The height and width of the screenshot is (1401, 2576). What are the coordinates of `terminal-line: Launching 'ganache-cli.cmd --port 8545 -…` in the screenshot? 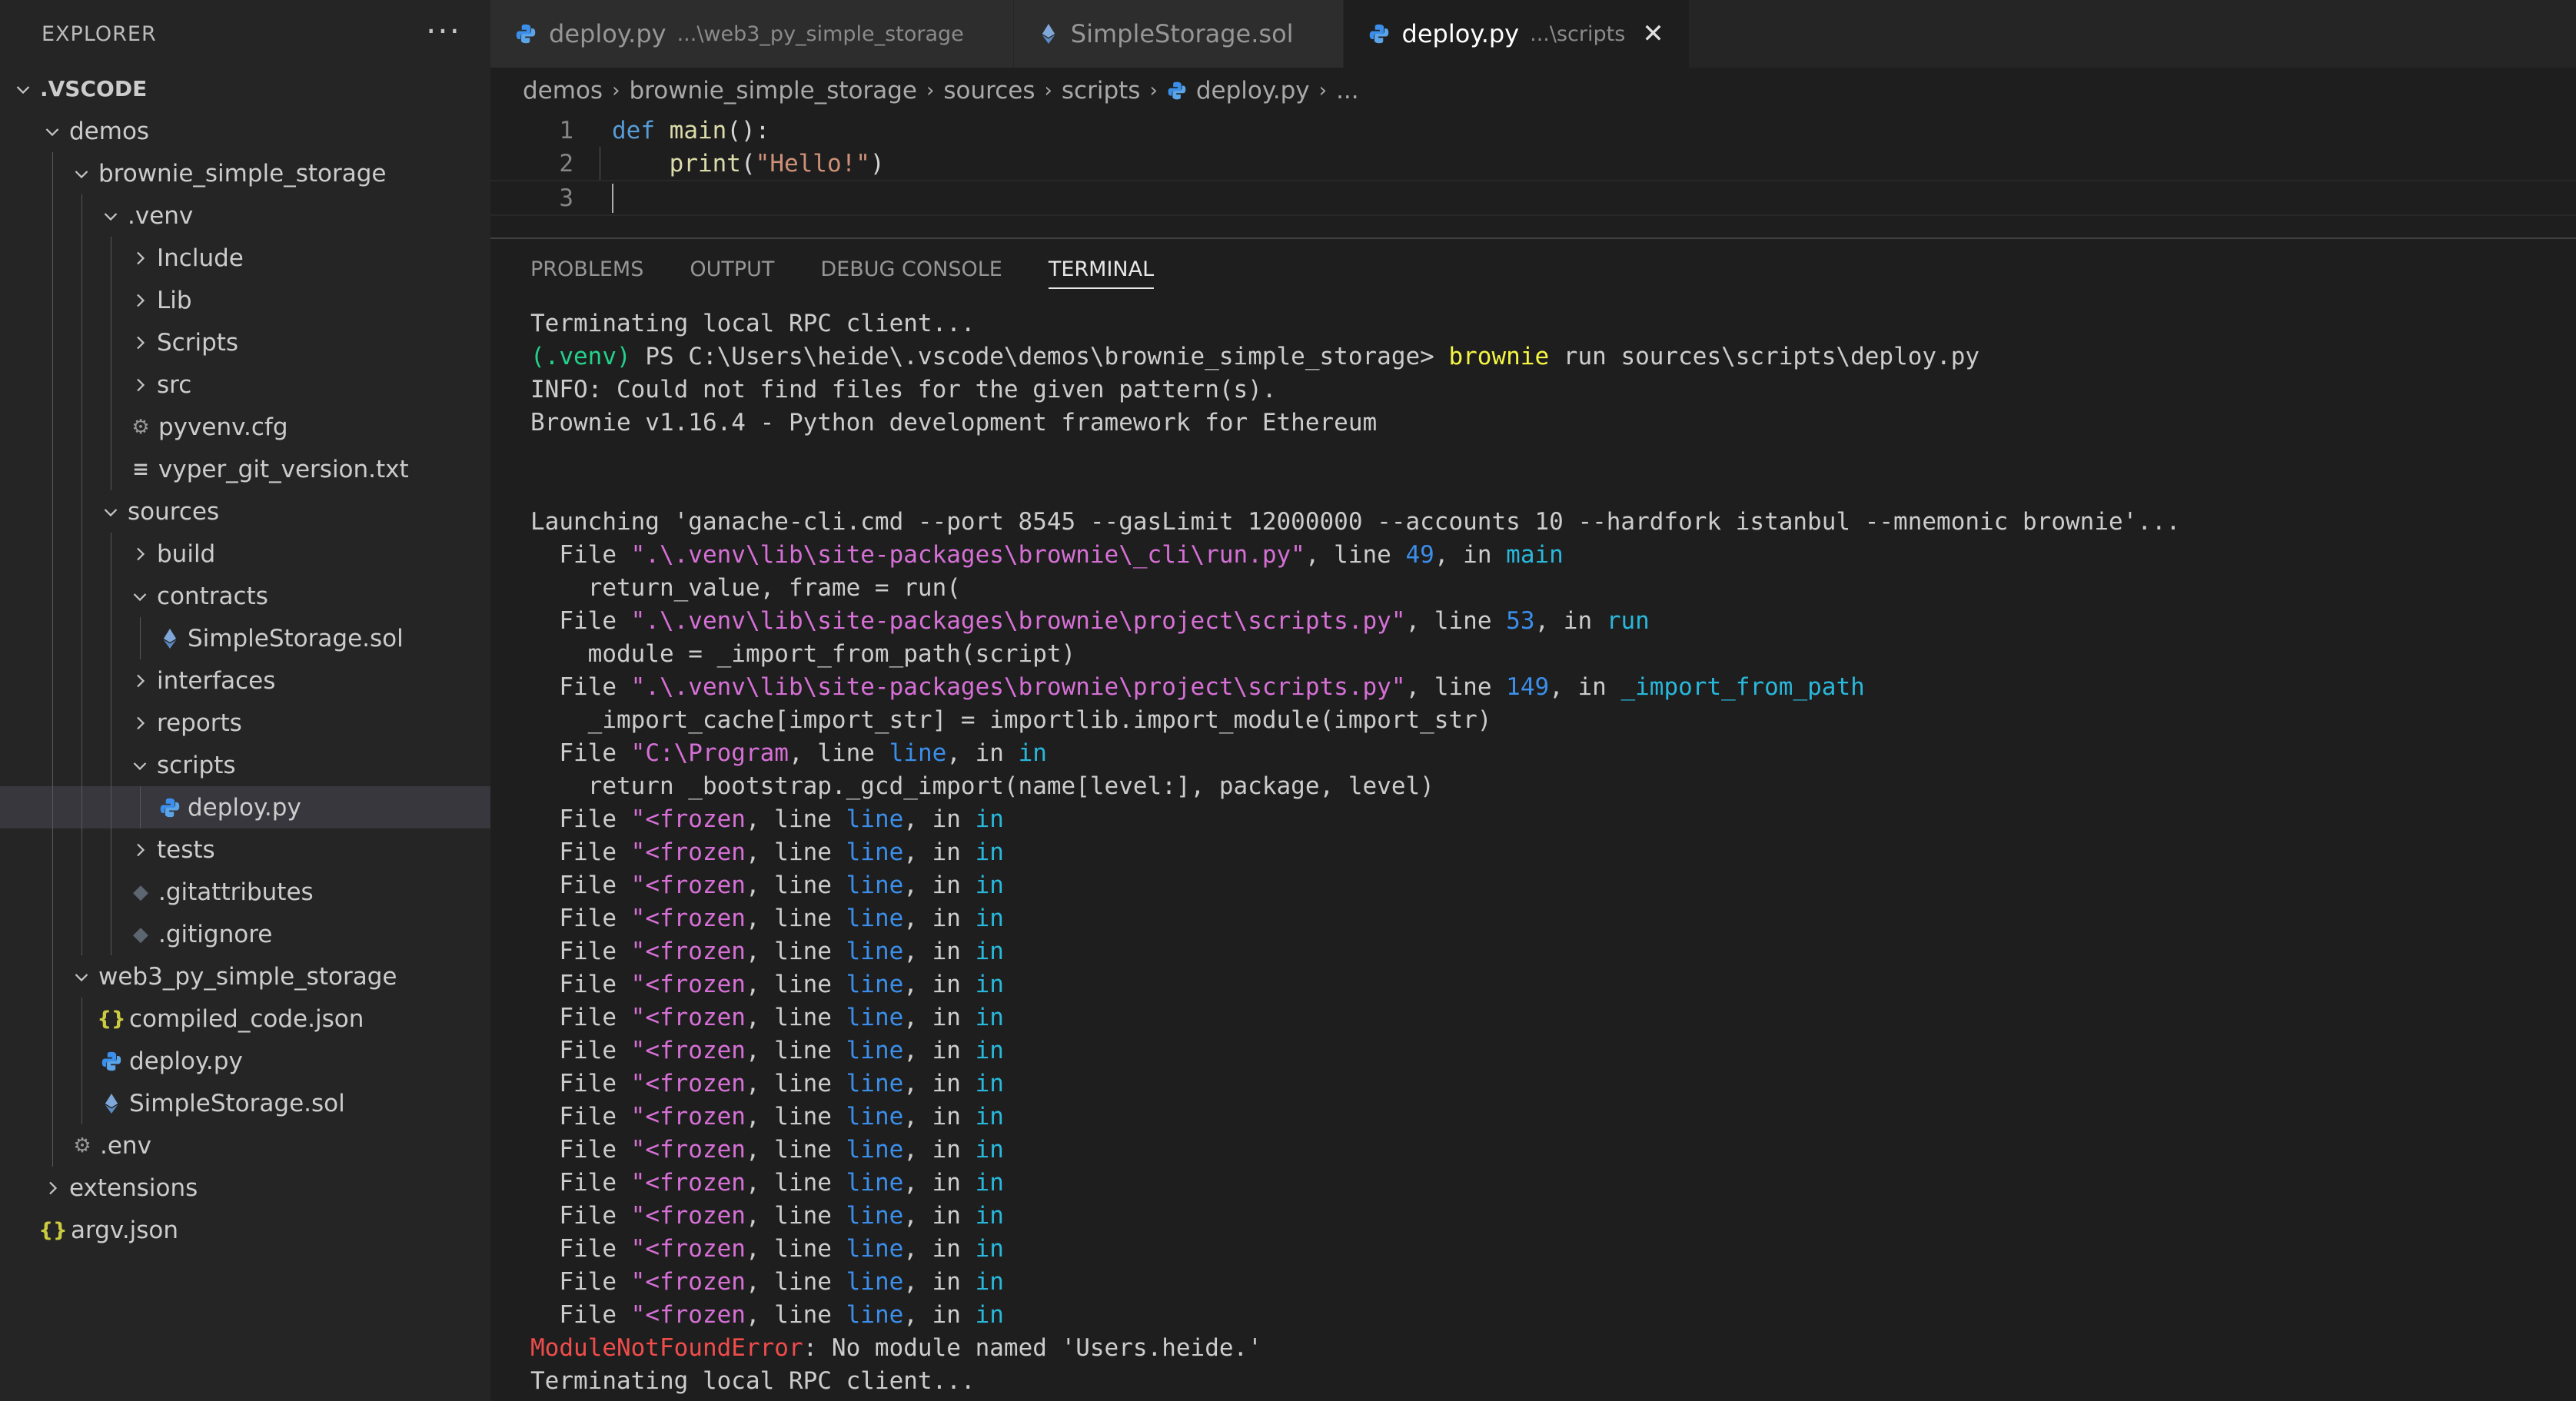 It's located at (1545, 522).